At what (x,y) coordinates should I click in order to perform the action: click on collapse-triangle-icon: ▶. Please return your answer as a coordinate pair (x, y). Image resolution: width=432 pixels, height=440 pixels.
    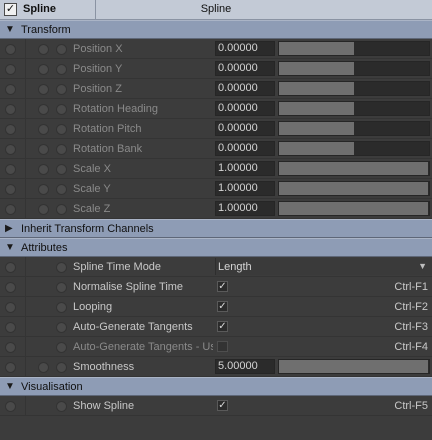
    Looking at the image, I should click on (9, 228).